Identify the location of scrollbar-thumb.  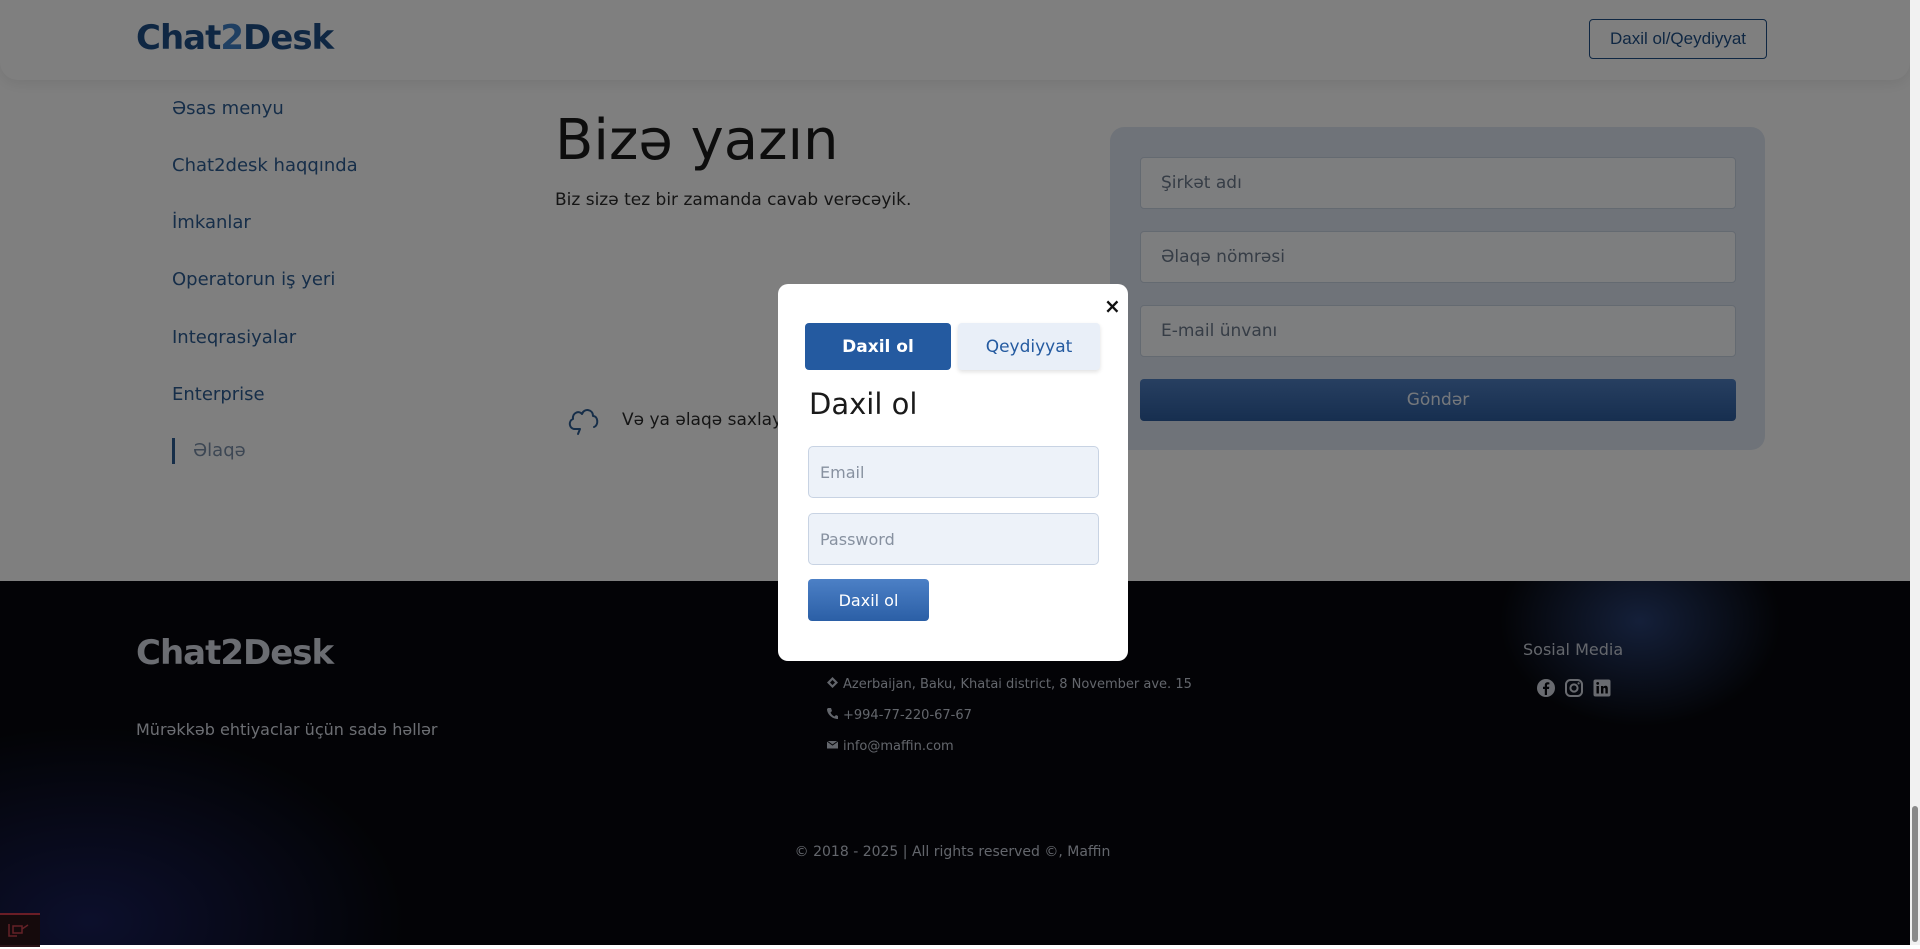
(1915, 874).